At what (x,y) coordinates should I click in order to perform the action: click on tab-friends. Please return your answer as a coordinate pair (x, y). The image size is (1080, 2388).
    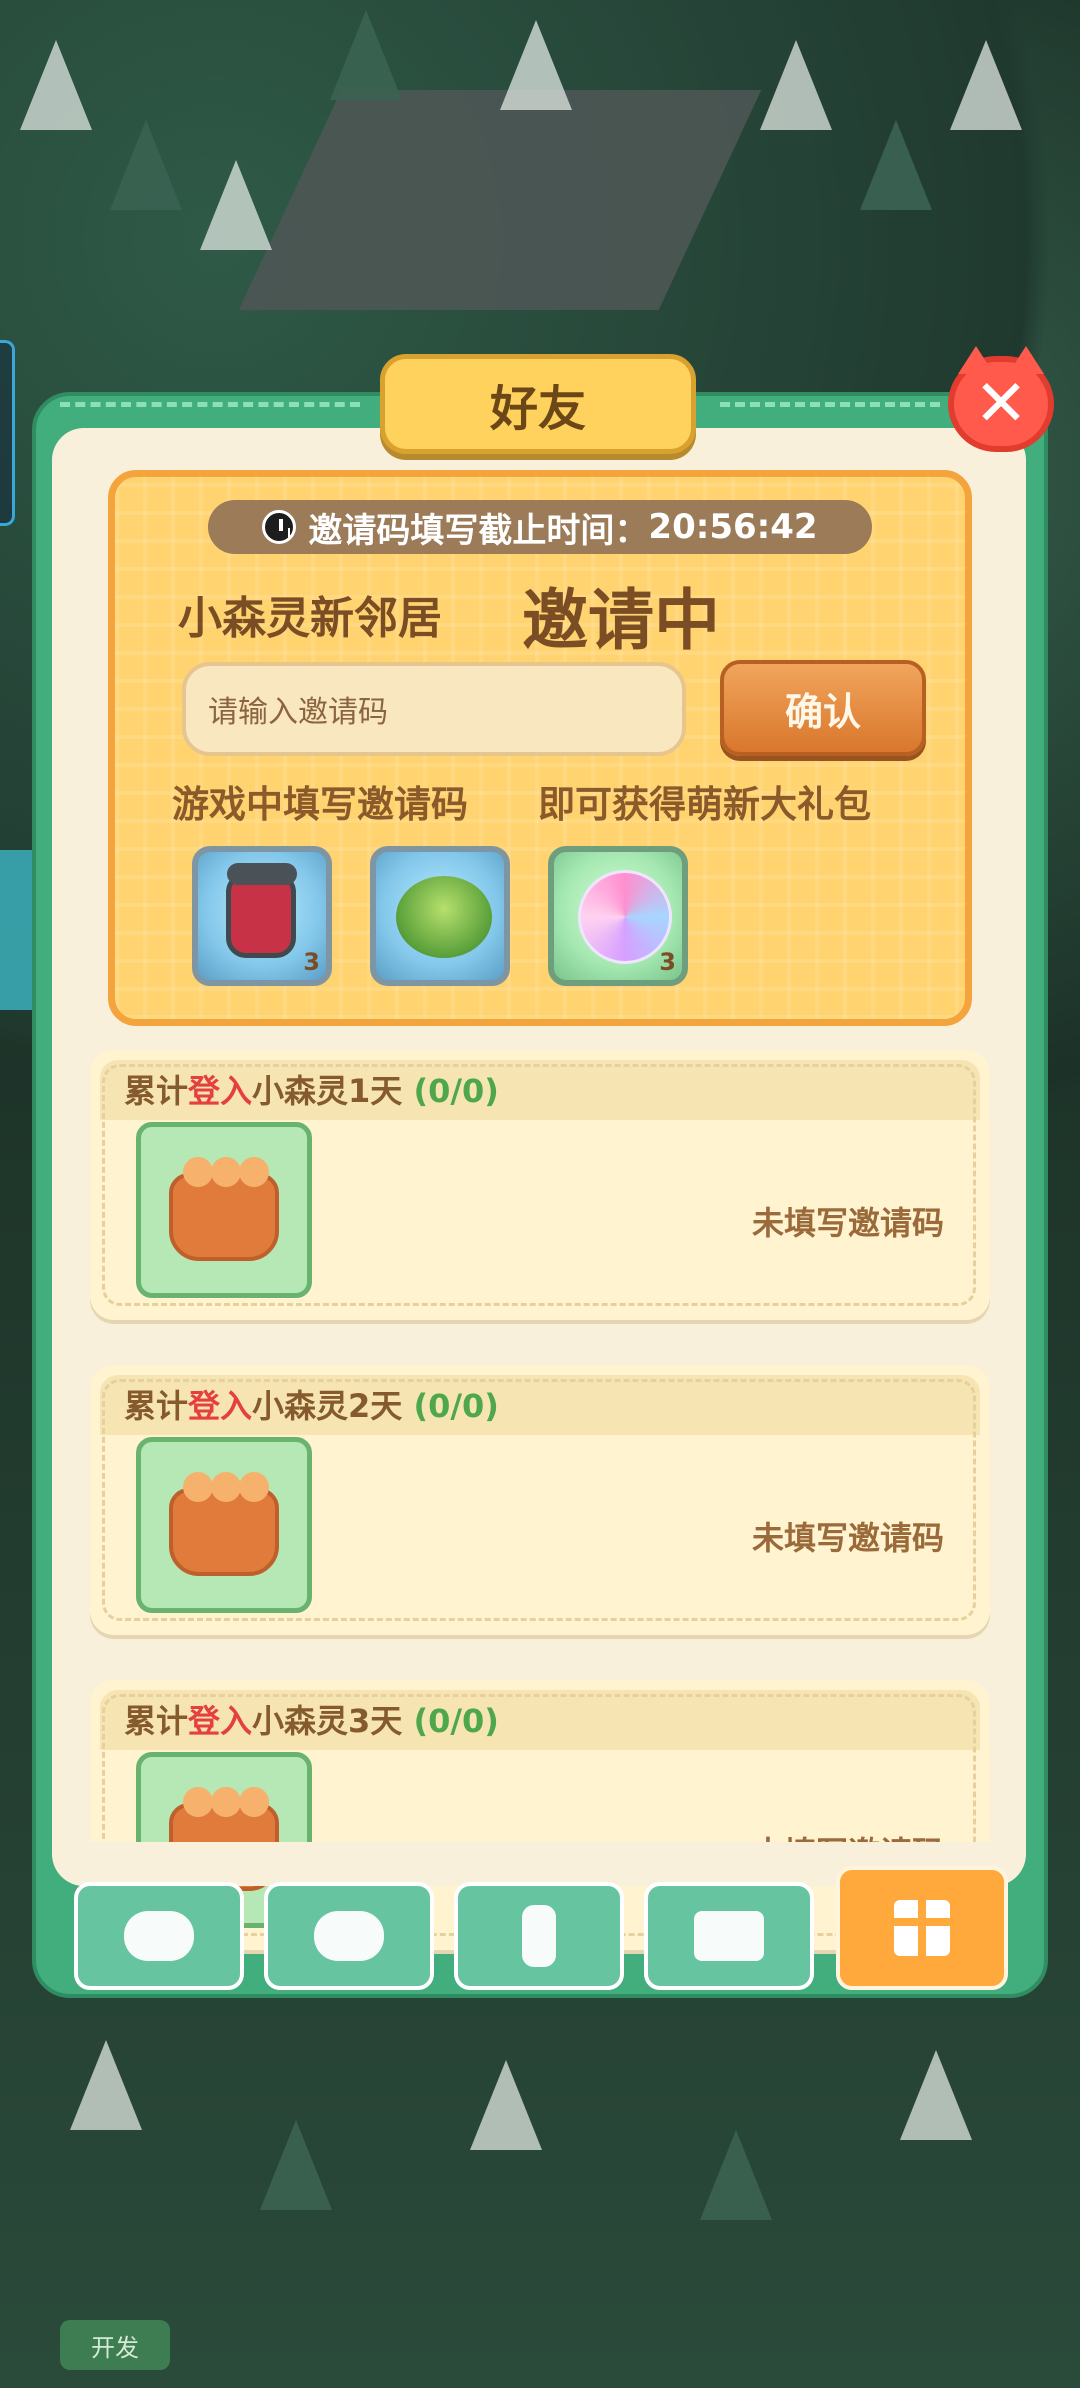
    Looking at the image, I should click on (159, 1936).